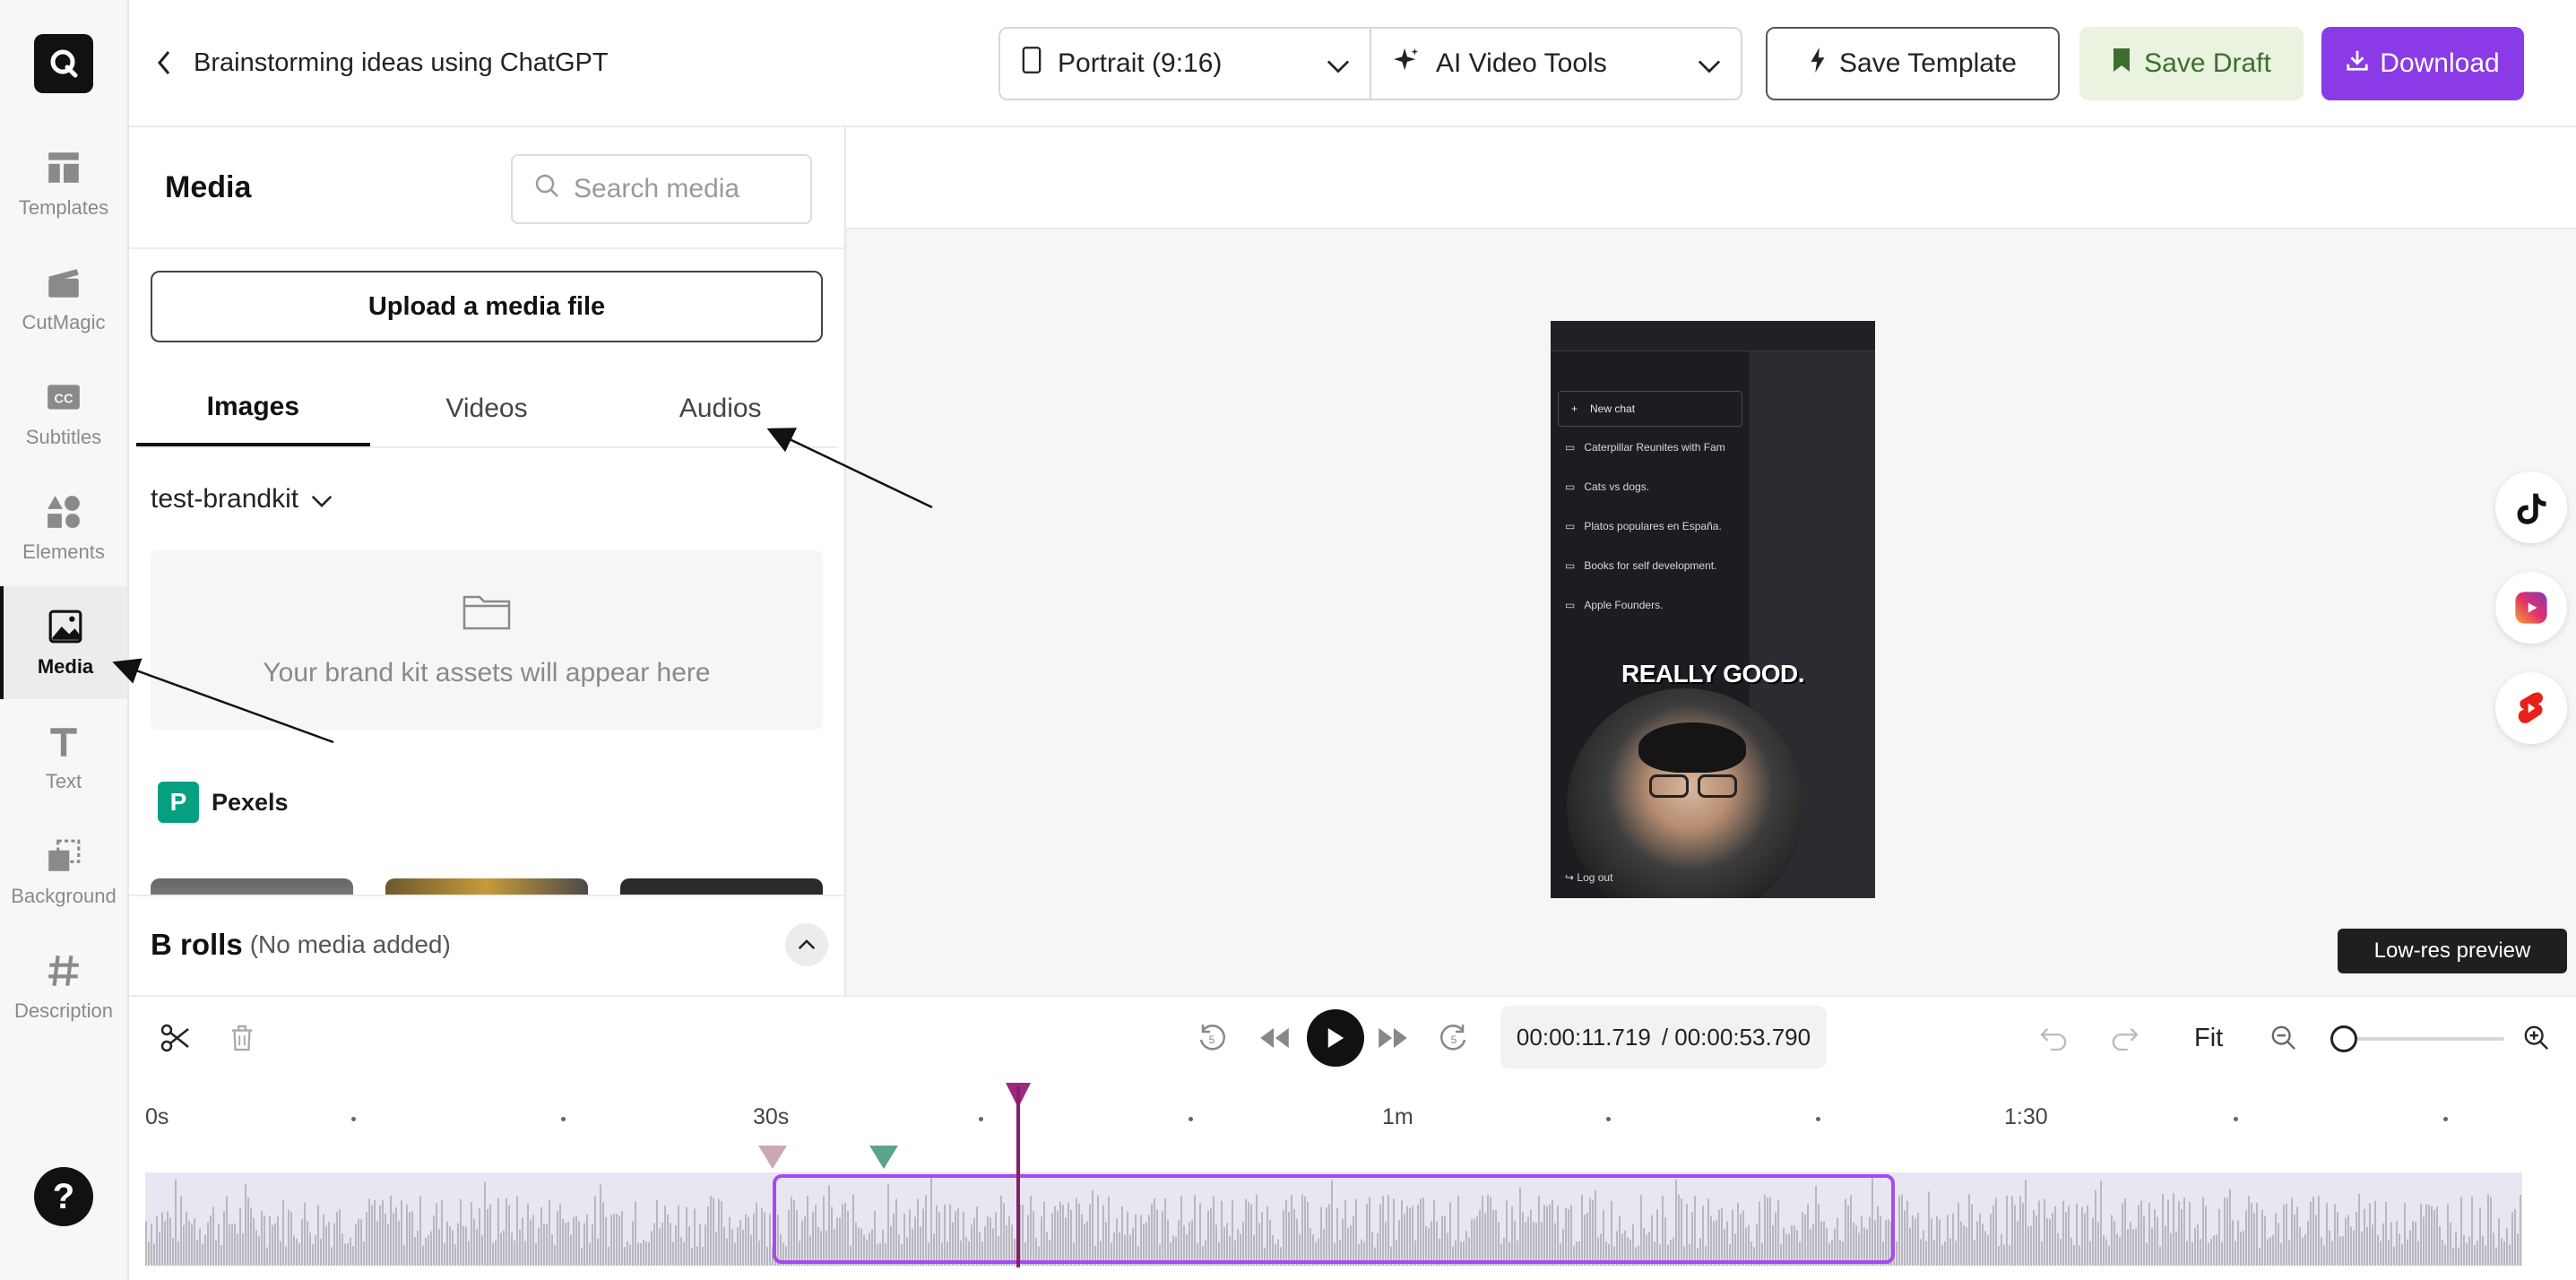  Describe the element at coordinates (167, 63) in the screenshot. I see `back-chevron-icon` at that location.